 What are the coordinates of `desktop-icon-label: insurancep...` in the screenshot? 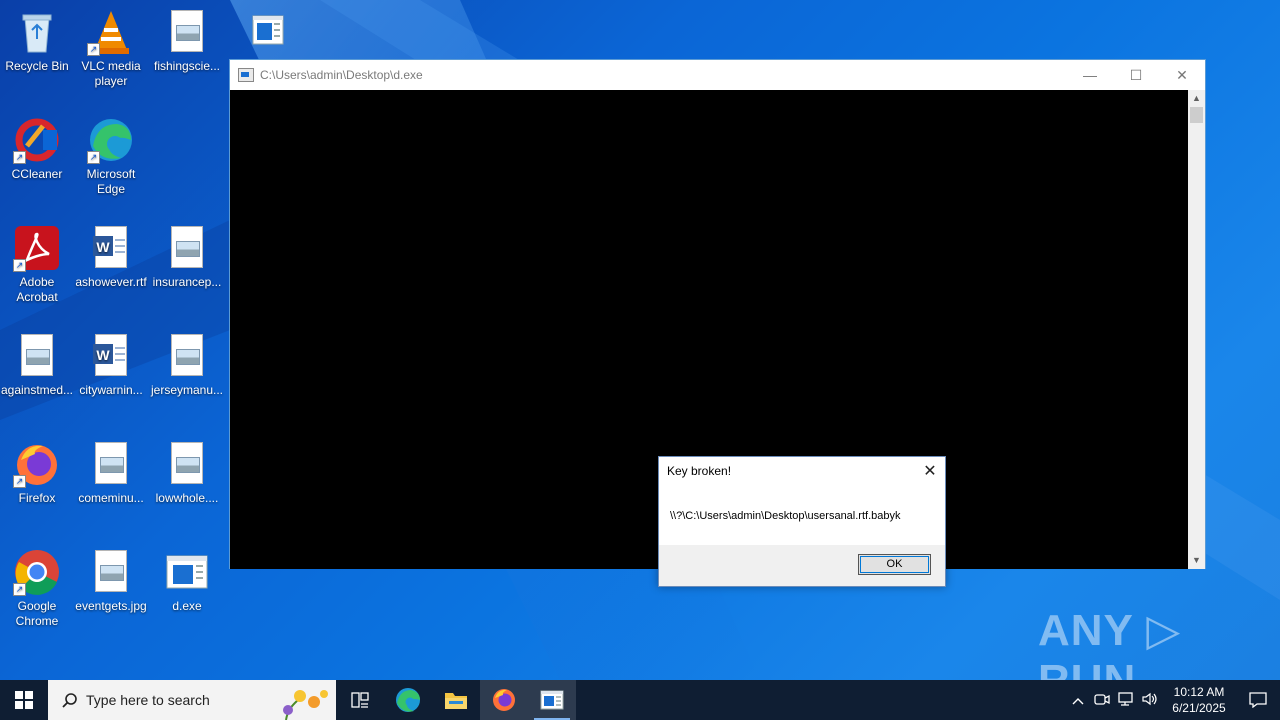 It's located at (187, 282).